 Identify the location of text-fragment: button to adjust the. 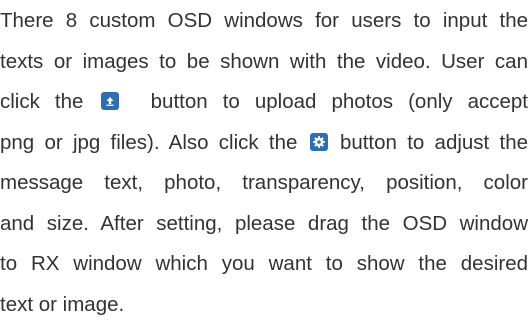
(433, 142).